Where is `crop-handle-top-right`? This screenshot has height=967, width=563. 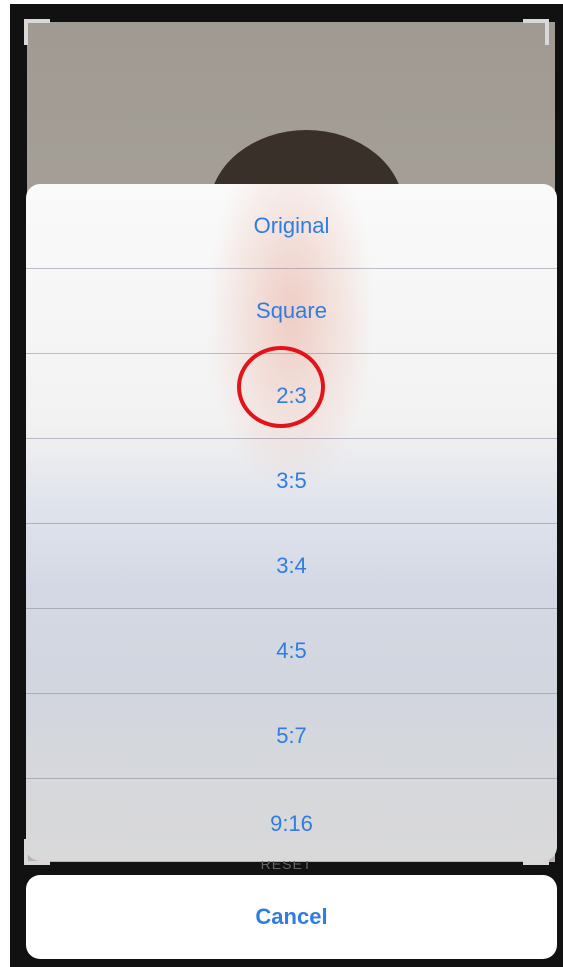
crop-handle-top-right is located at coordinates (536, 32).